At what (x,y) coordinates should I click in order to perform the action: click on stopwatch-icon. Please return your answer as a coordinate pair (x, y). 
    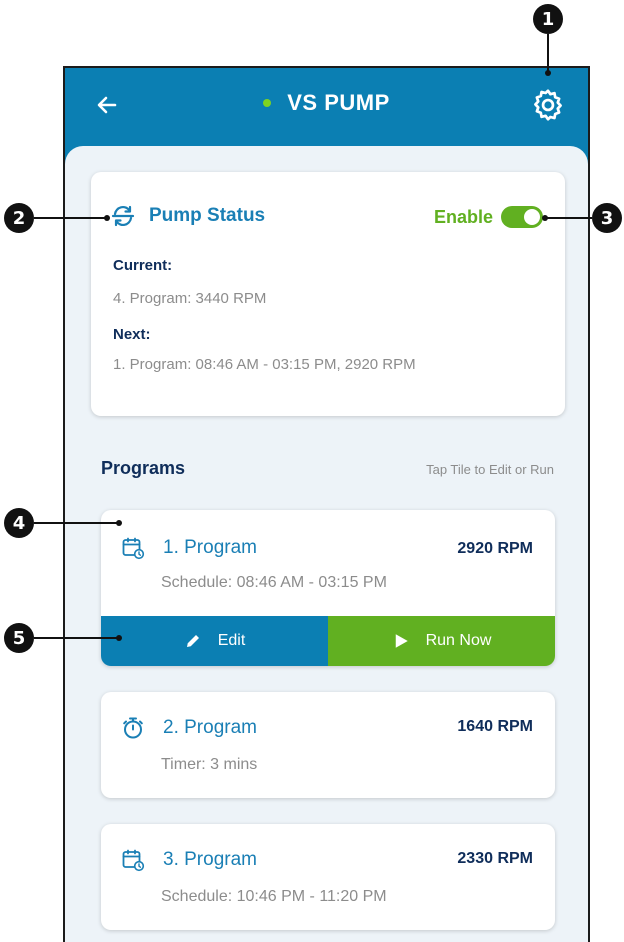
    Looking at the image, I should click on (133, 728).